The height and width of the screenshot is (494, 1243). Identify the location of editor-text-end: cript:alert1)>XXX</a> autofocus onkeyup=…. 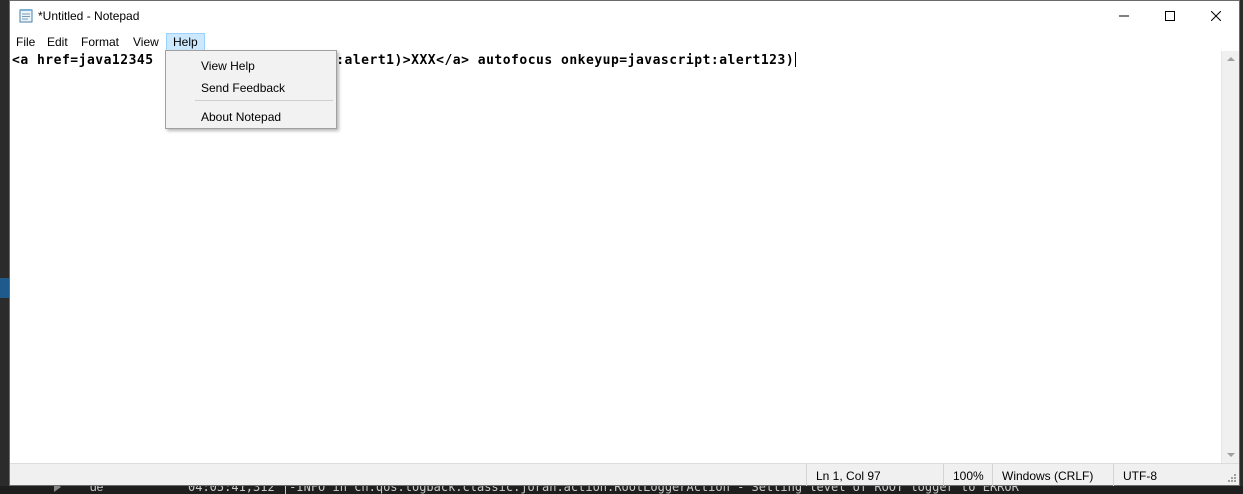
(544, 60).